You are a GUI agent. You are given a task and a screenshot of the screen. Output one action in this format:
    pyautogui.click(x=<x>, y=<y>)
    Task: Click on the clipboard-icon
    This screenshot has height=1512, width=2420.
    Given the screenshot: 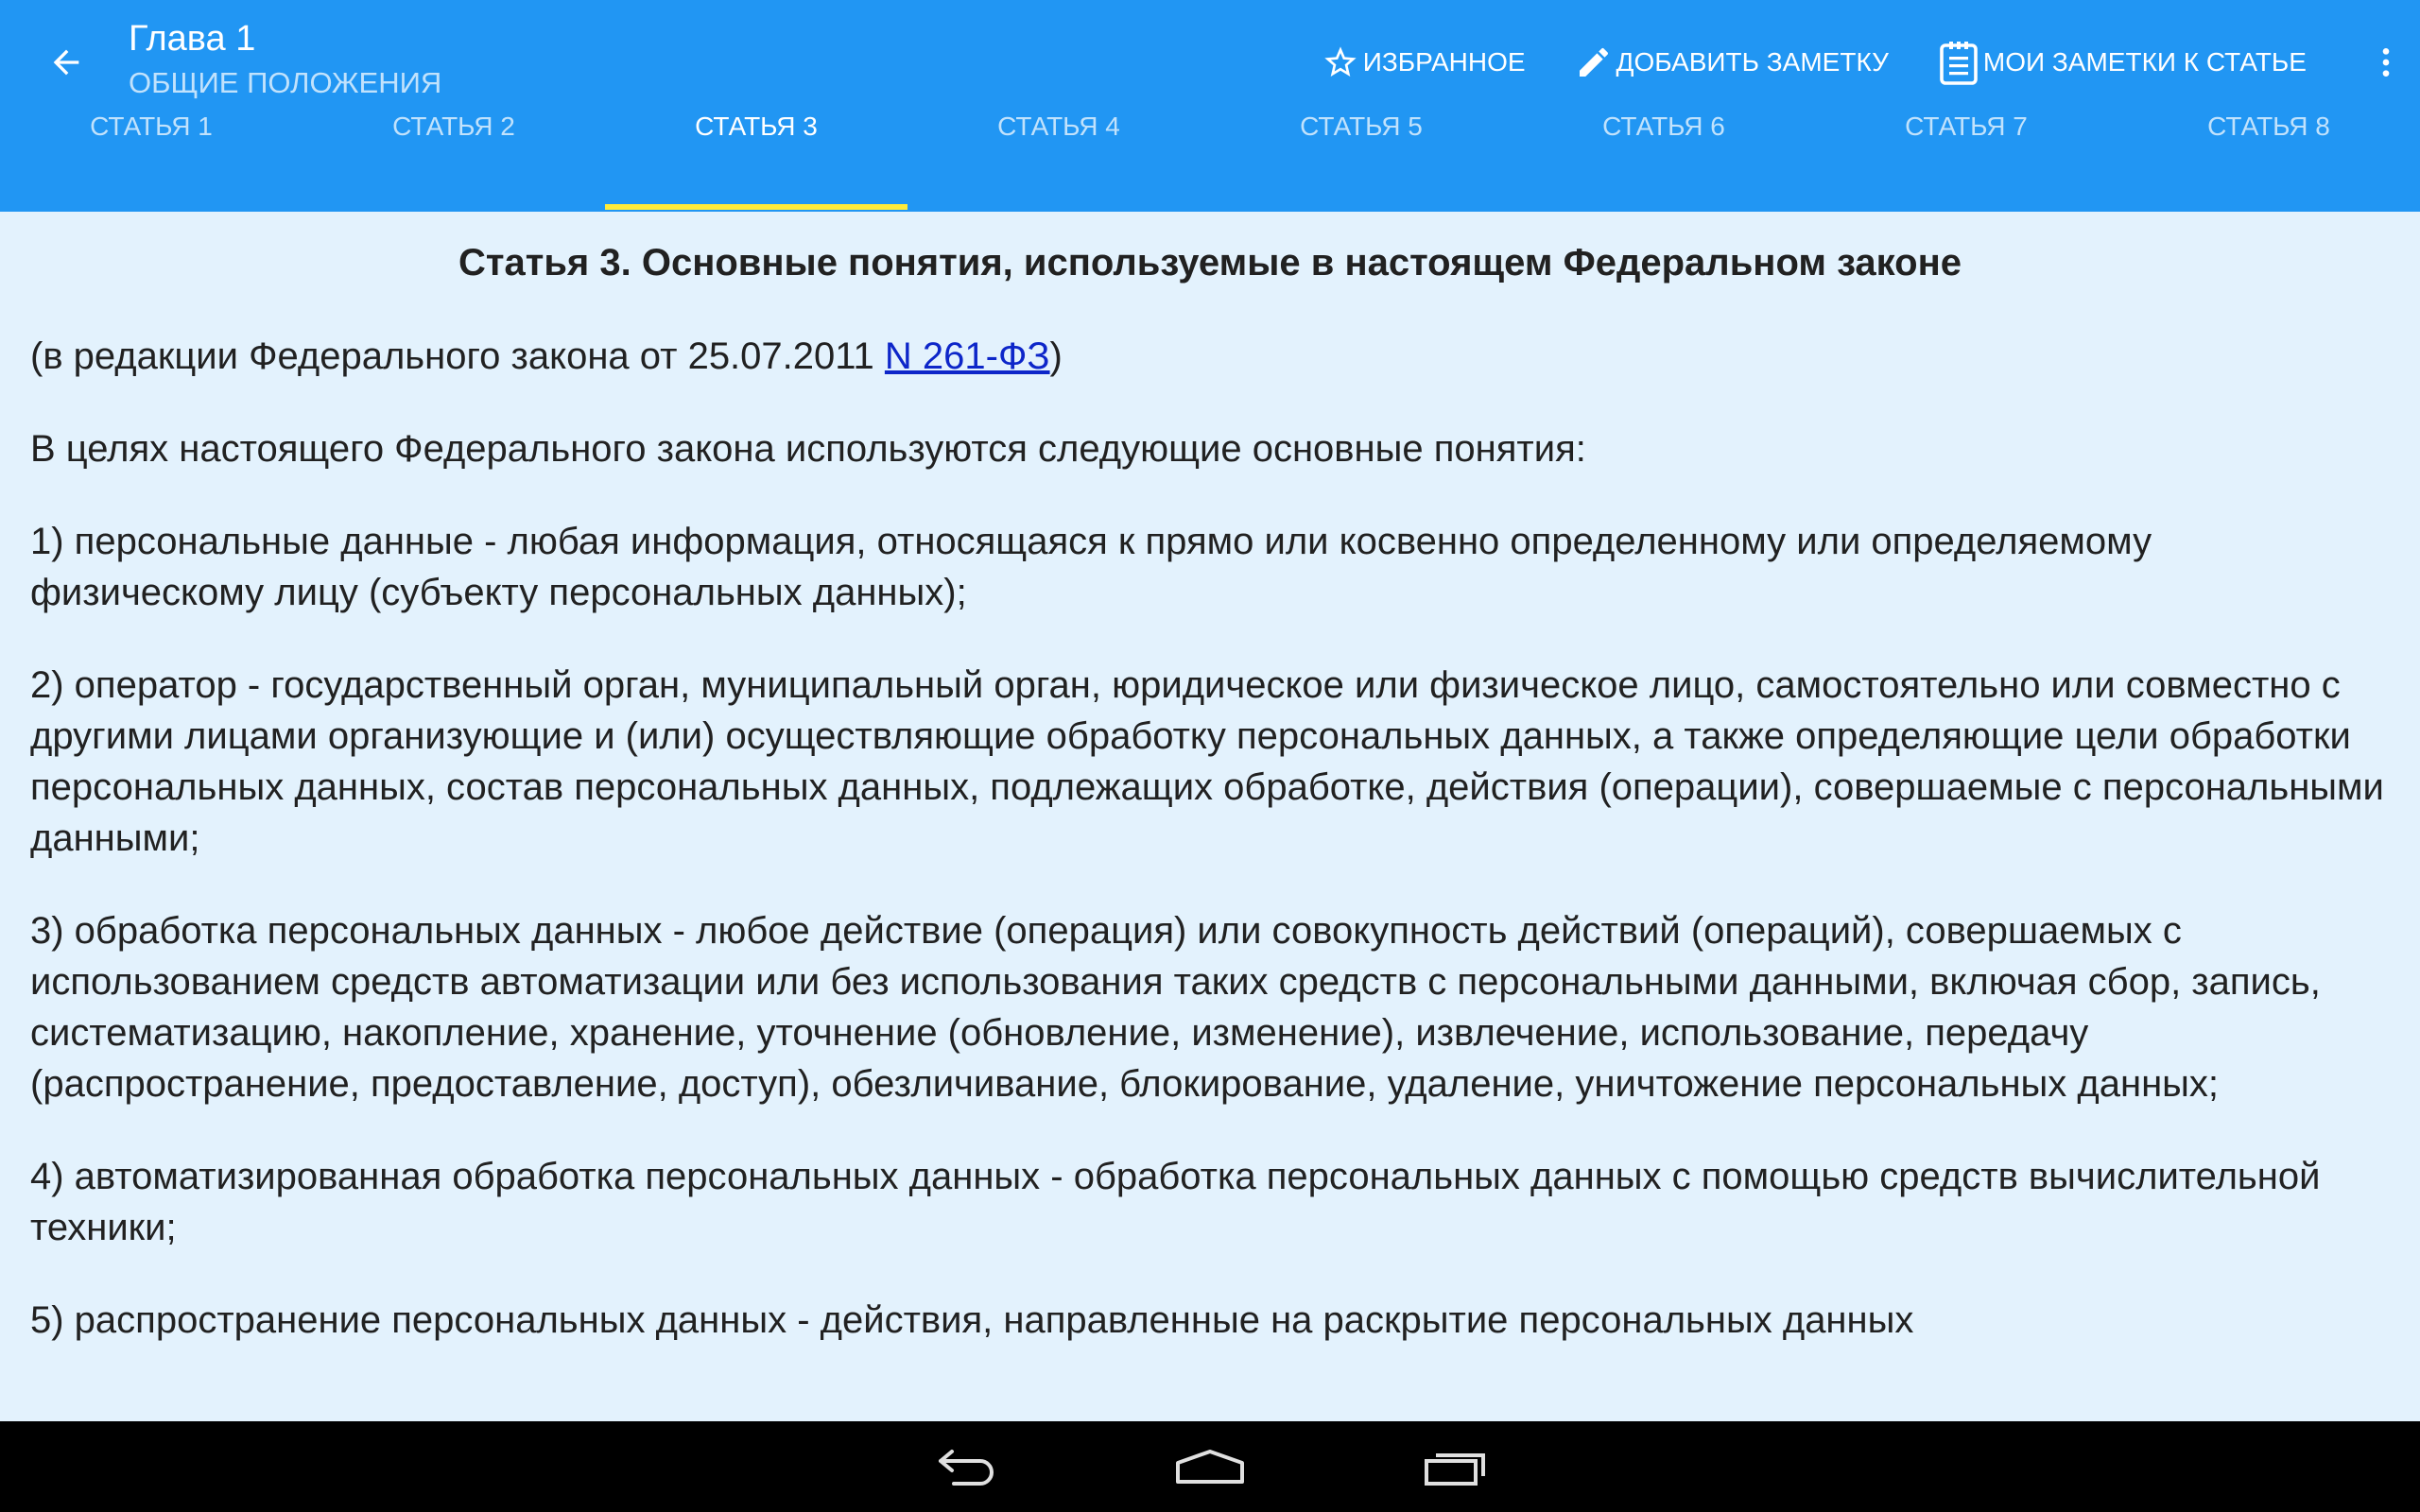 What is the action you would take?
    pyautogui.click(x=1959, y=63)
    